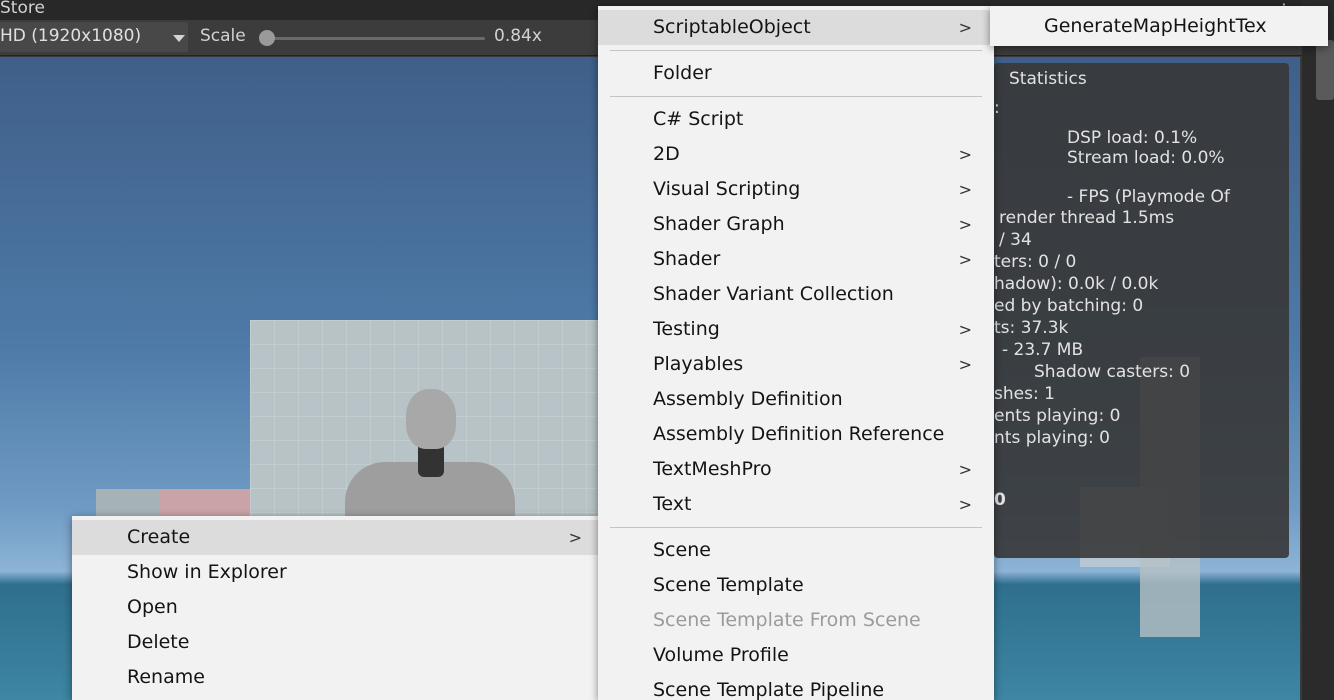 This screenshot has height=700, width=1334. Describe the element at coordinates (672, 504) in the screenshot. I see `menu-item-label: Text` at that location.